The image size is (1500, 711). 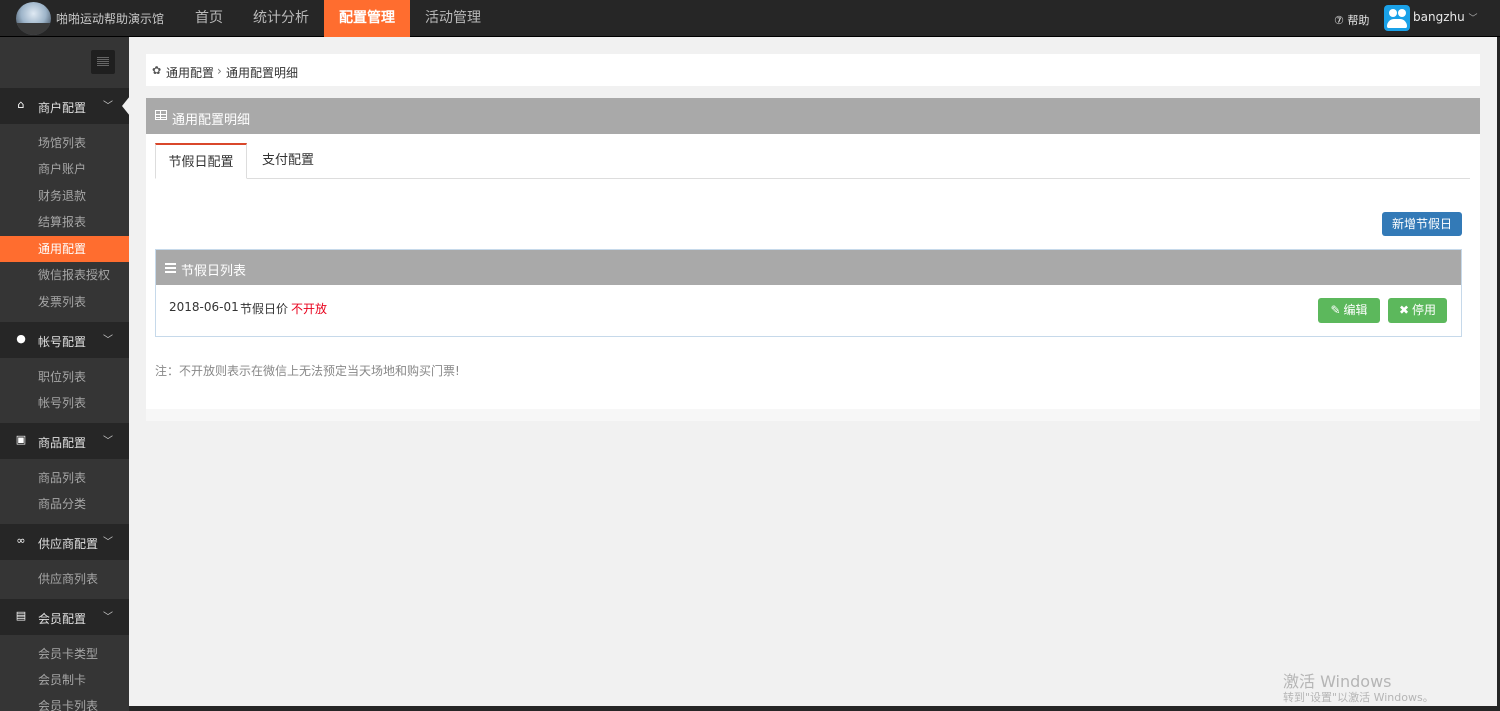 What do you see at coordinates (64, 169) in the screenshot?
I see `sidebar-item-merchant-account: 商户账户` at bounding box center [64, 169].